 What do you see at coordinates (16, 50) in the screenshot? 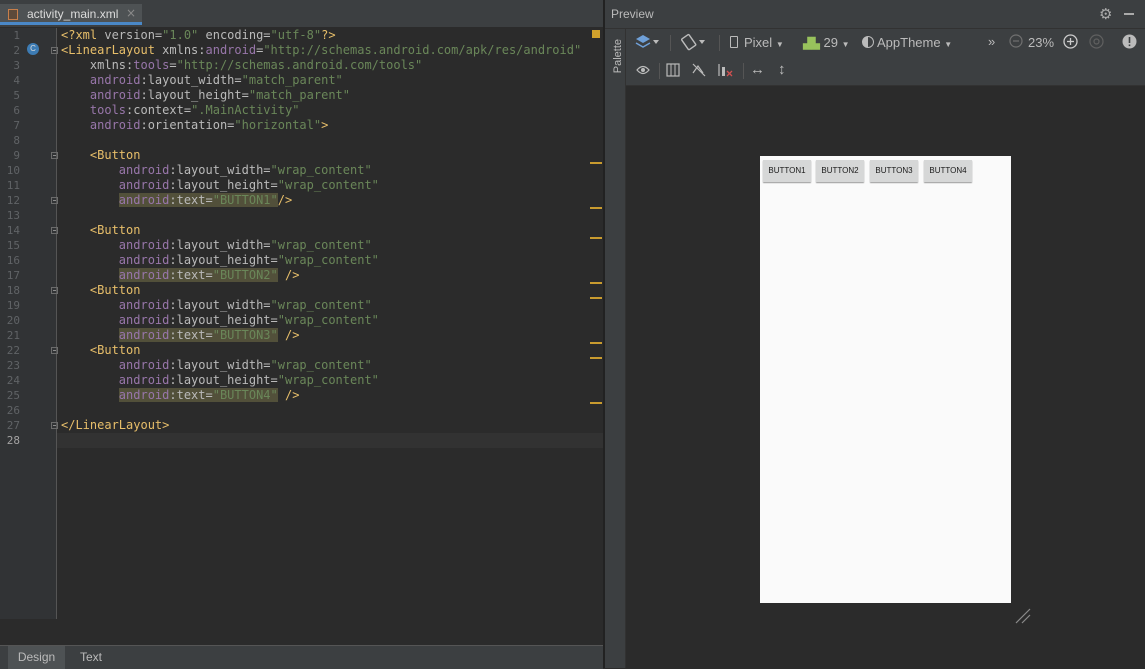
I see `line-number: 2` at bounding box center [16, 50].